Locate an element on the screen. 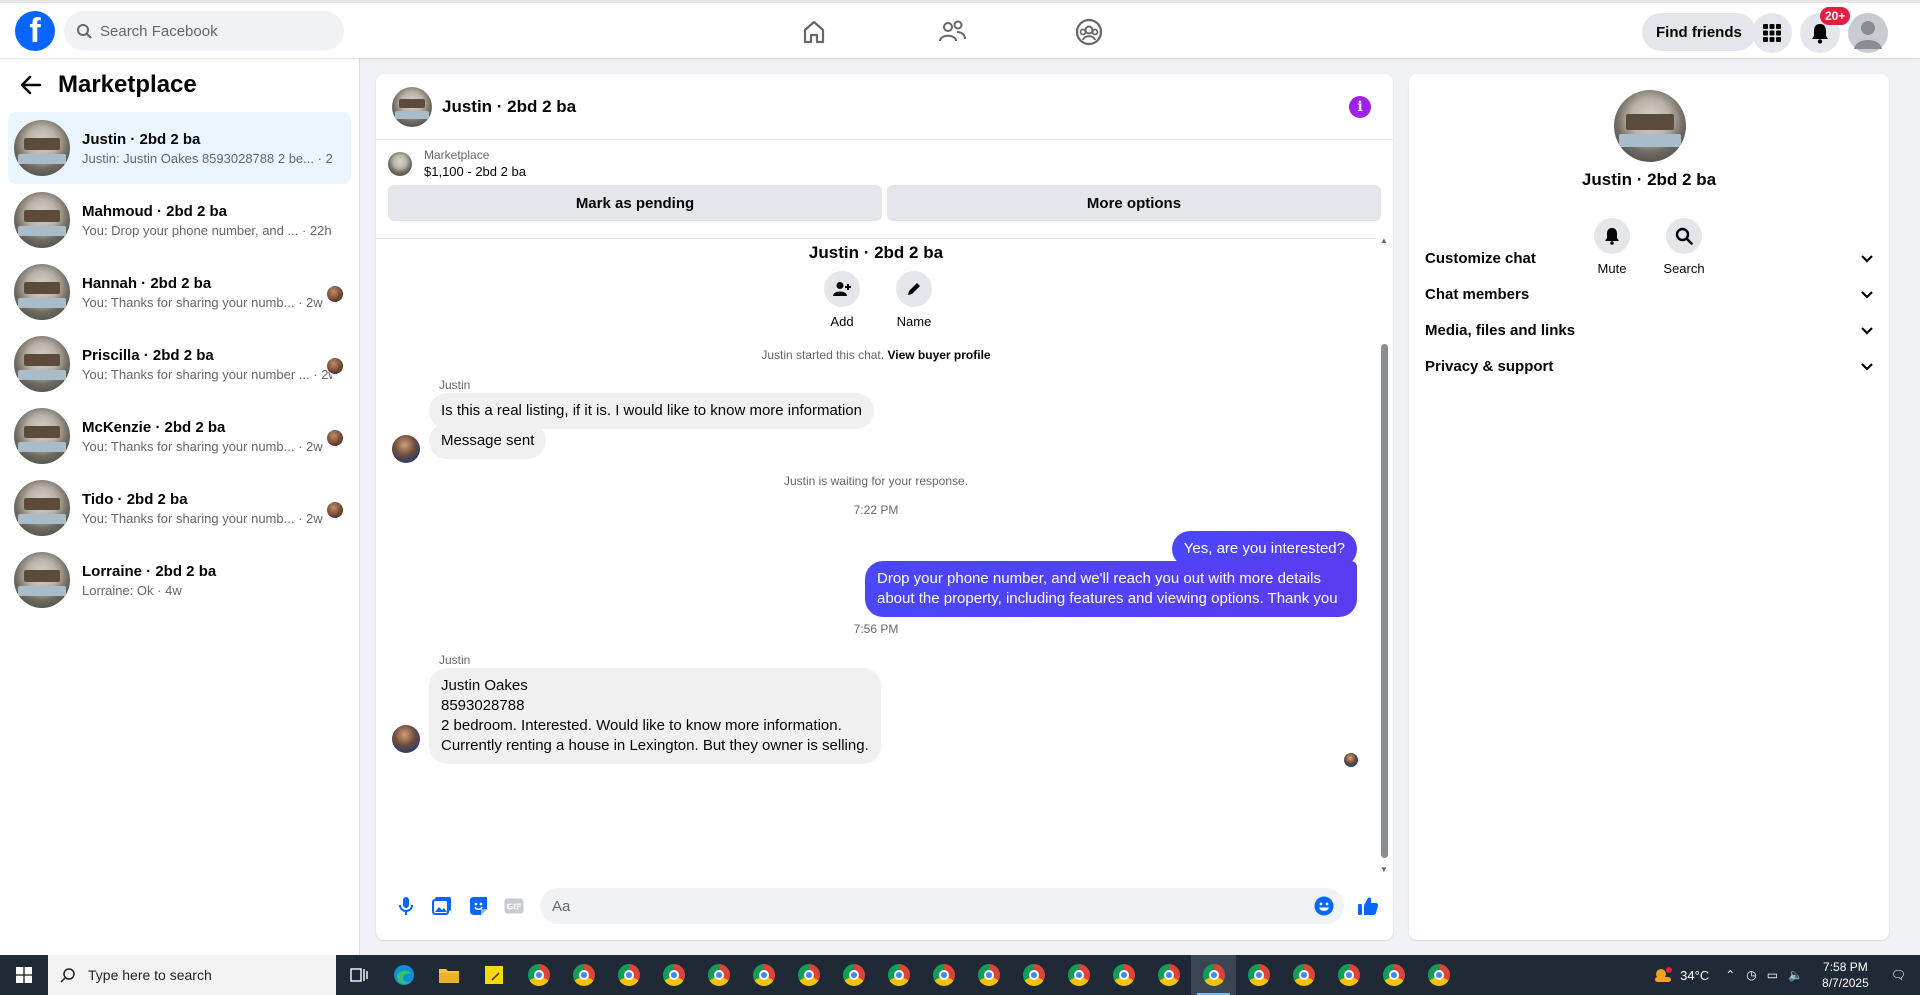 This screenshot has width=1920, height=995. thread-title: Justin · 2bd 2 ba is located at coordinates (876, 252).